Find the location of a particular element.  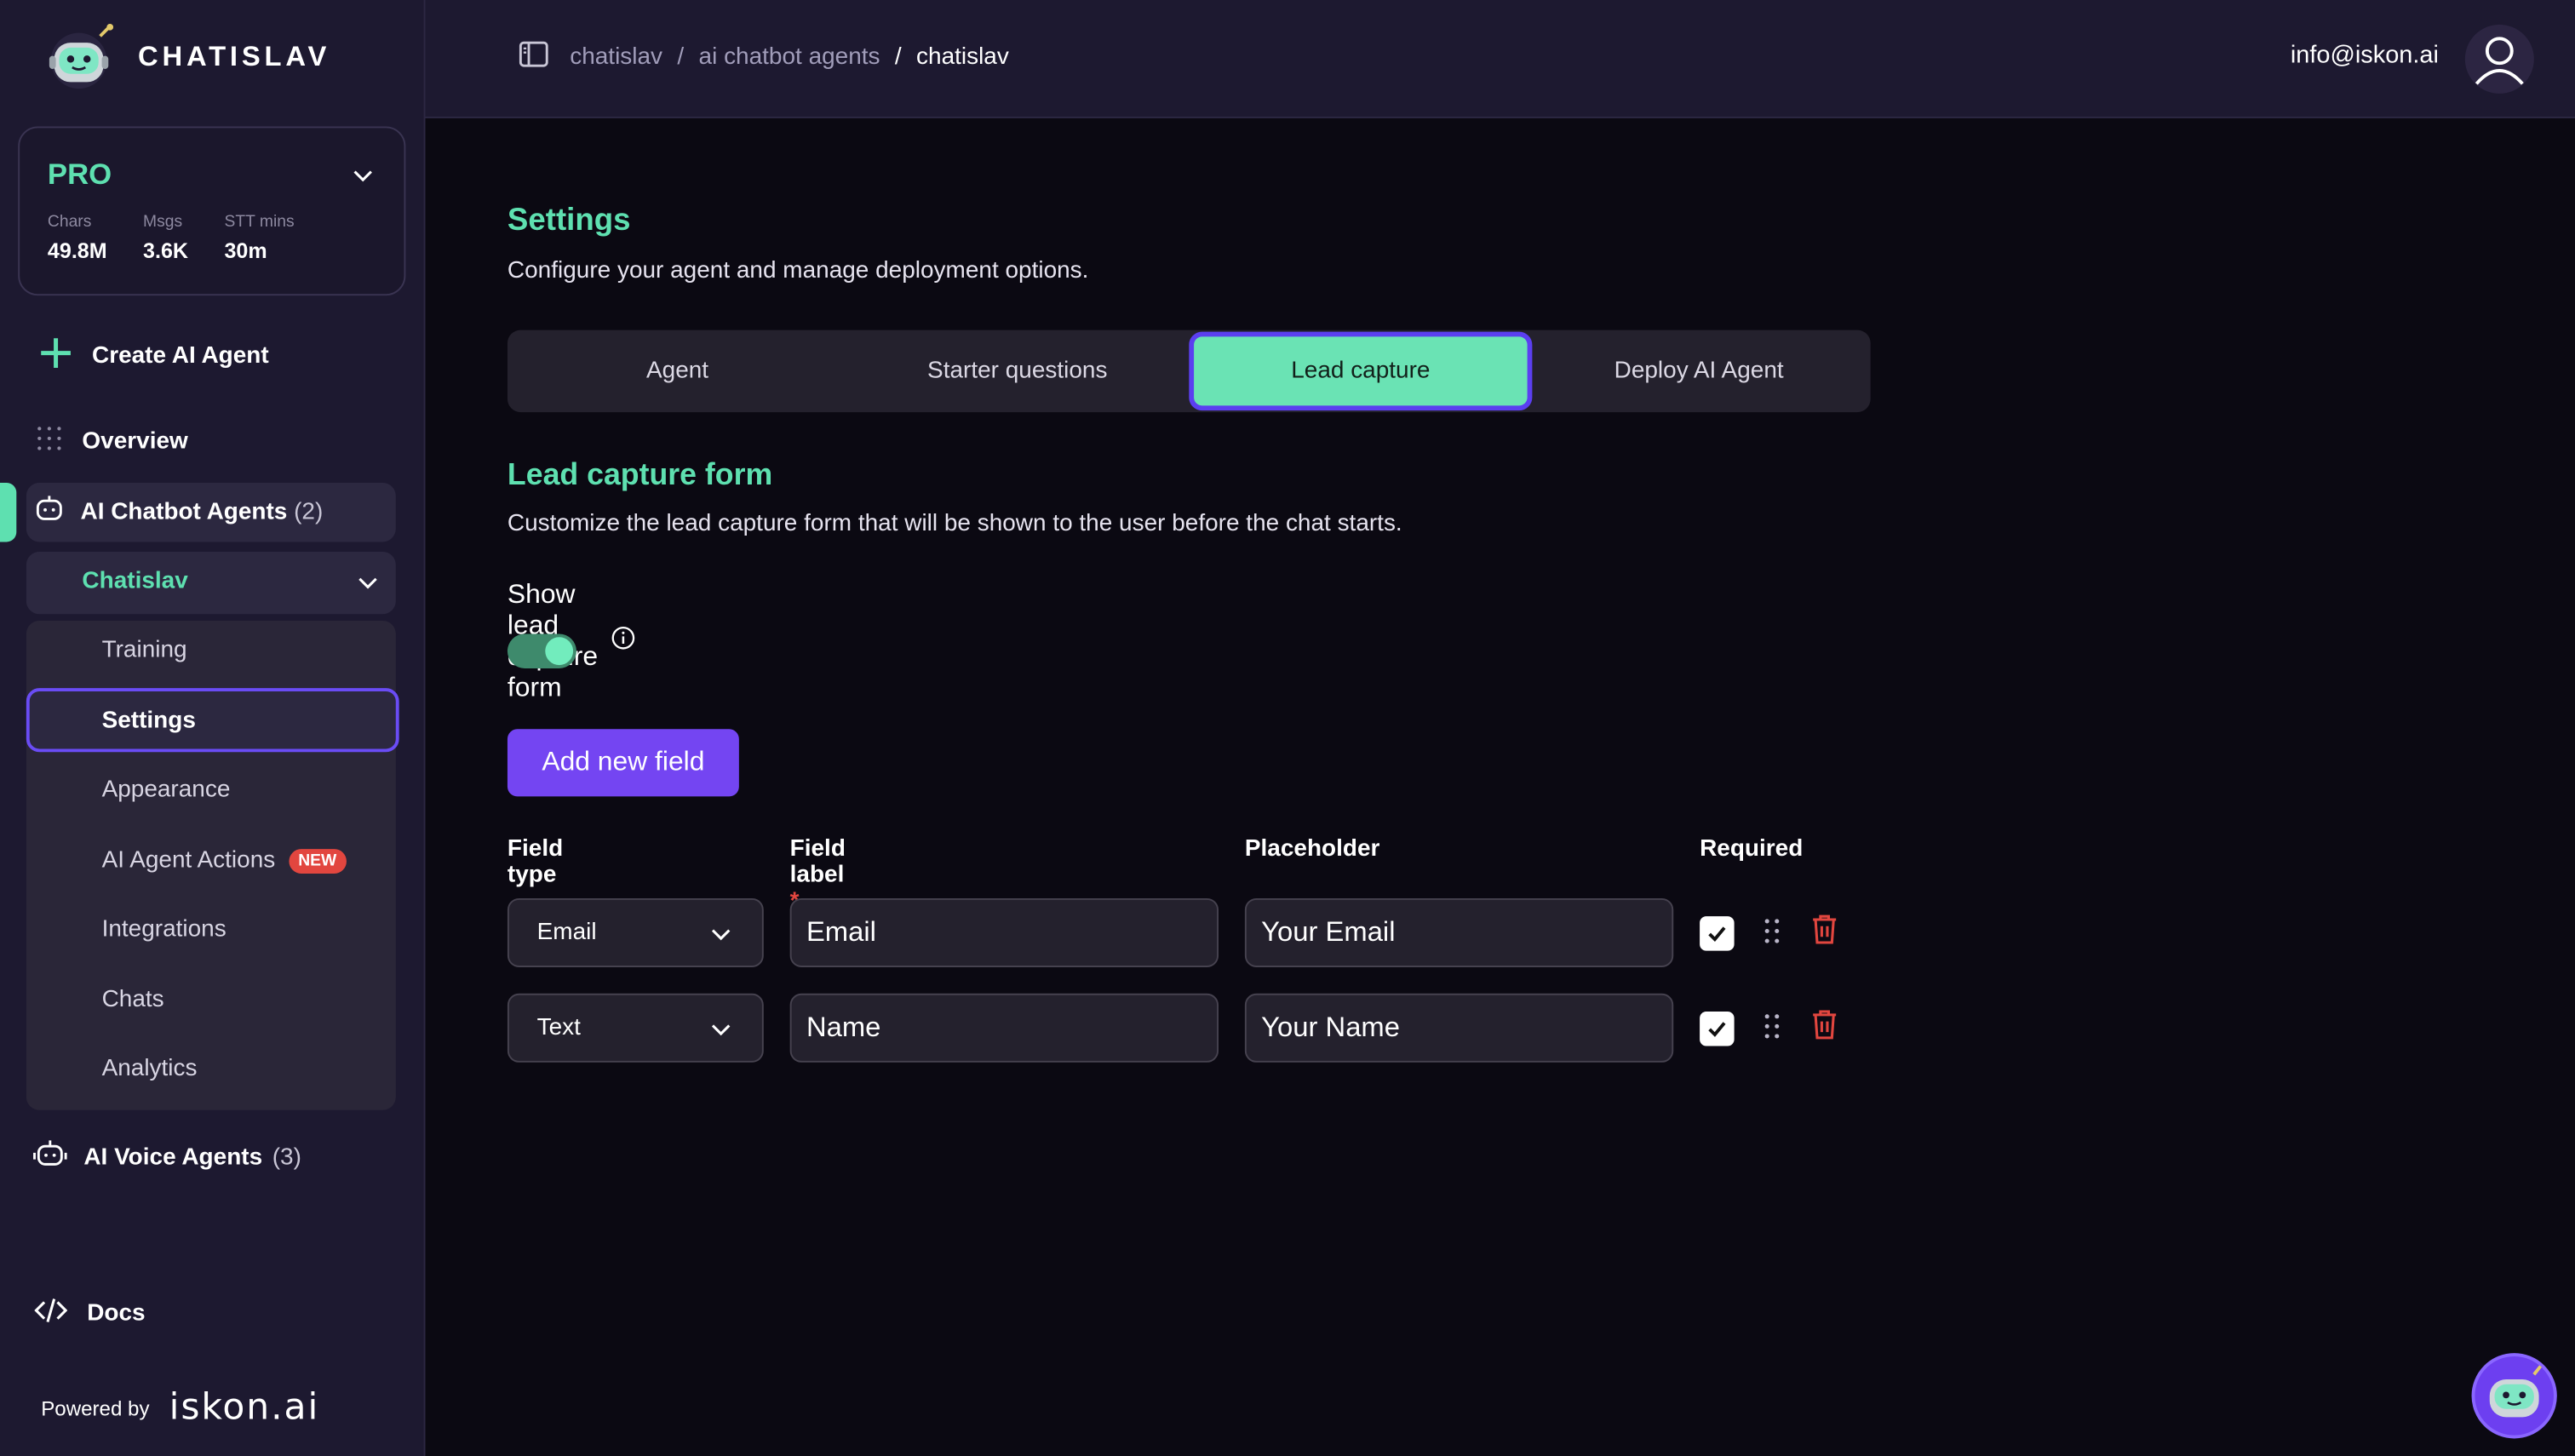

new-badge: NEW is located at coordinates (317, 861).